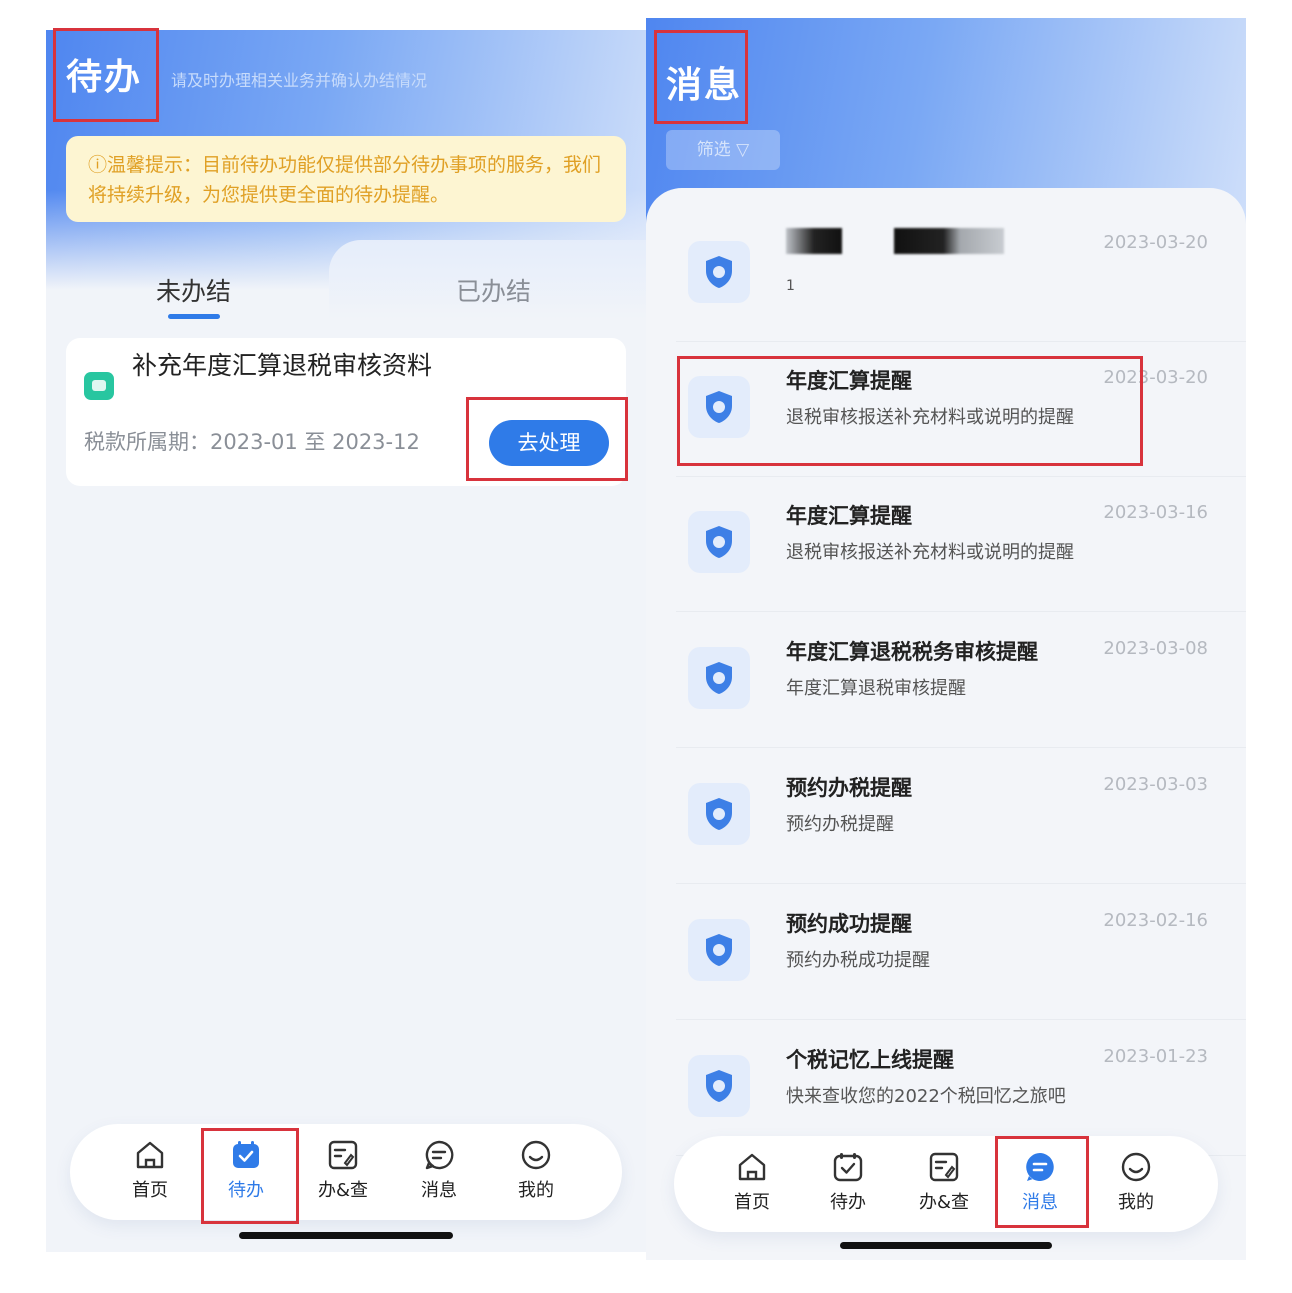 This screenshot has height=1293, width=1292. I want to click on message-date: 2023-02-16, so click(1155, 920).